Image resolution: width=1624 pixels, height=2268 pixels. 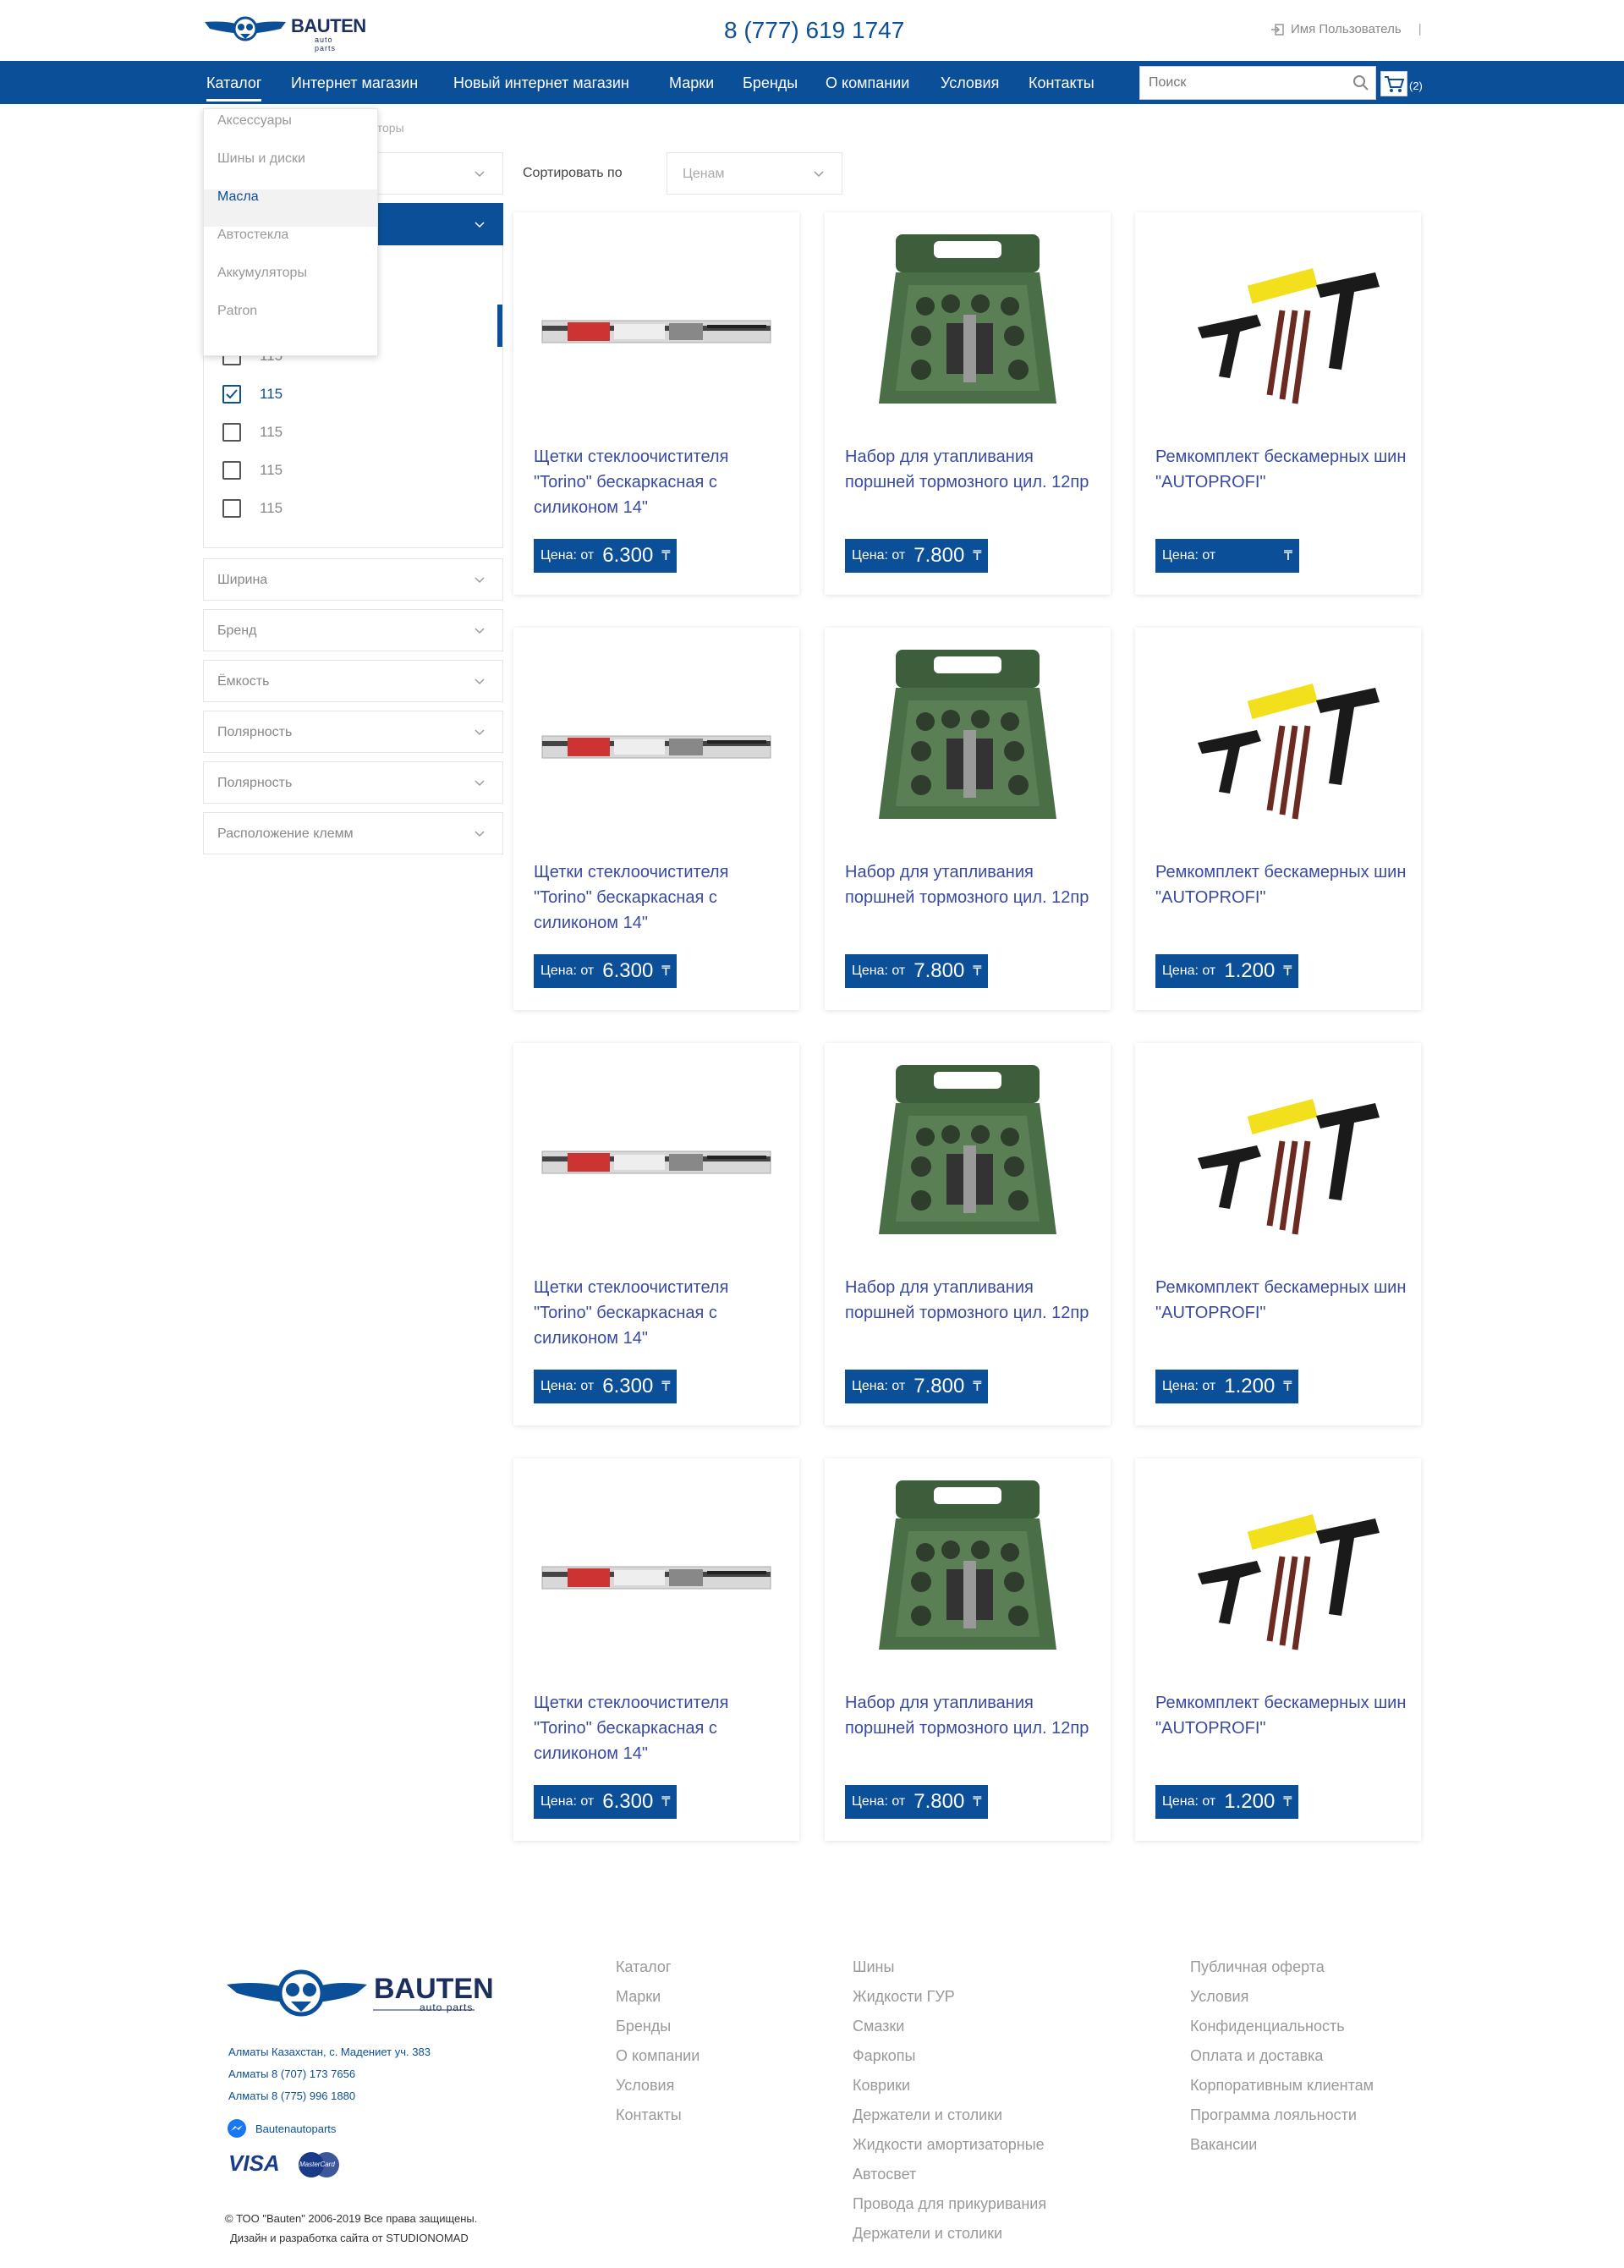 I want to click on footer-link-category: Жидкости амортизаторные, so click(x=949, y=2145).